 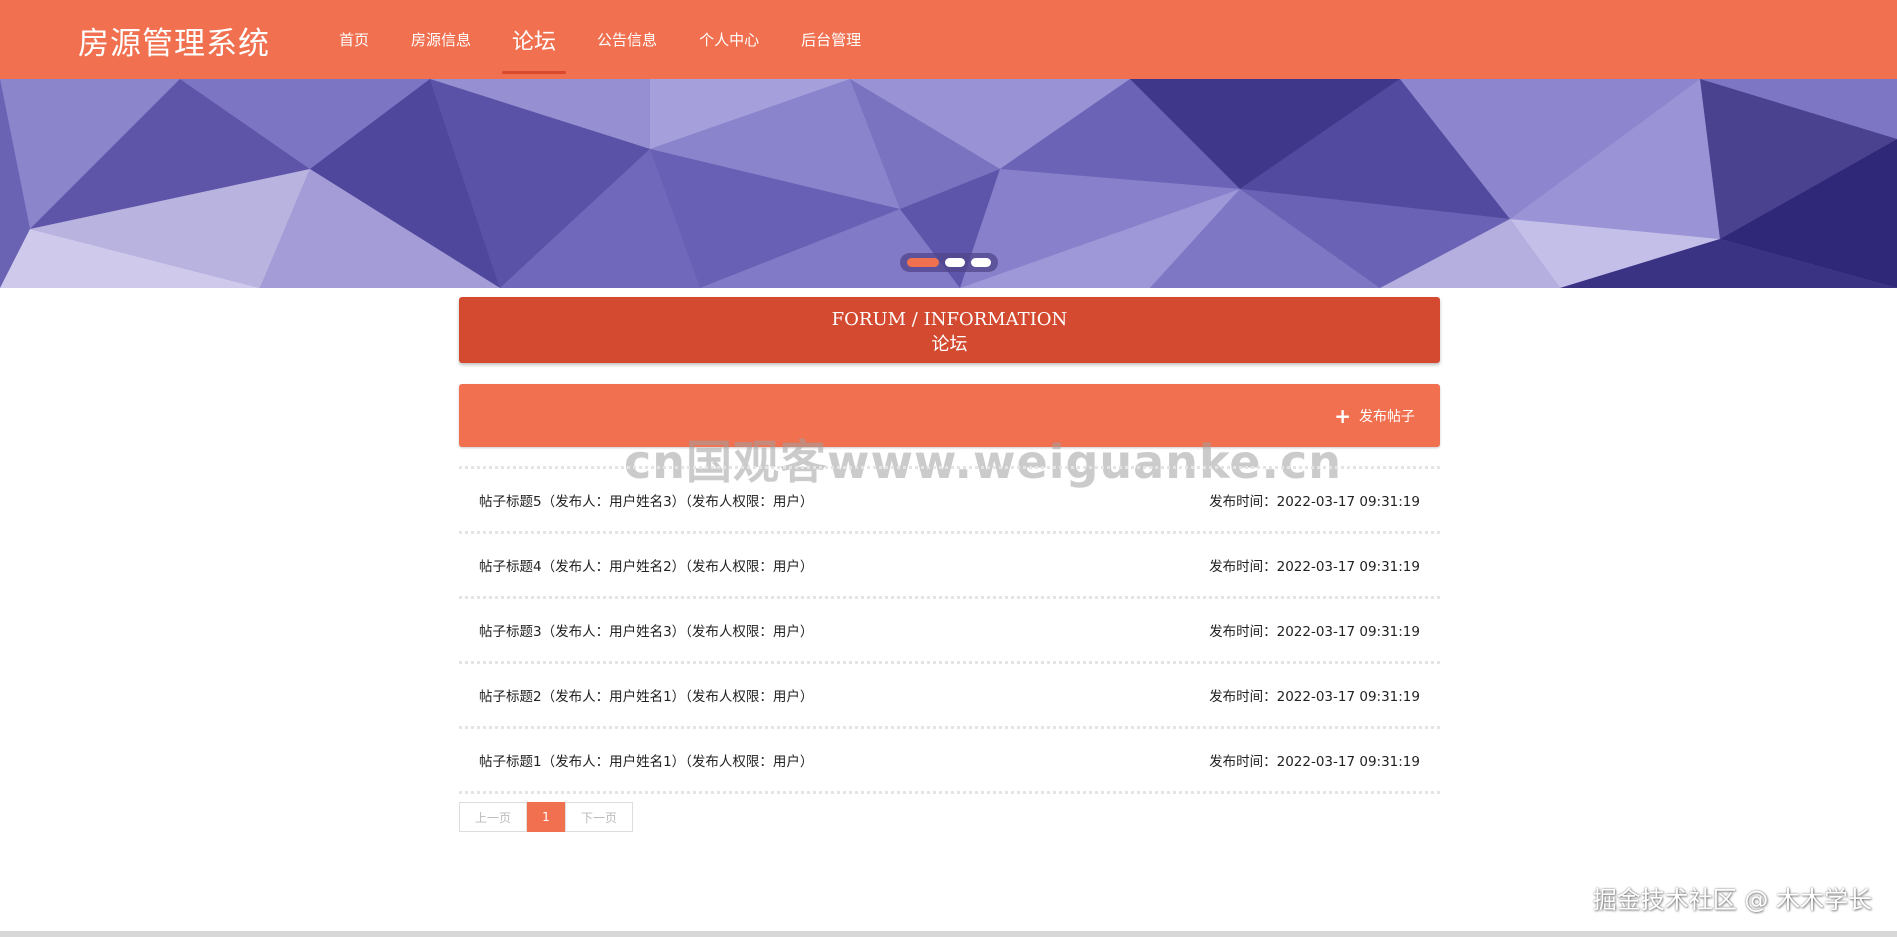 What do you see at coordinates (627, 39) in the screenshot?
I see `nav-announcements: 公告信息` at bounding box center [627, 39].